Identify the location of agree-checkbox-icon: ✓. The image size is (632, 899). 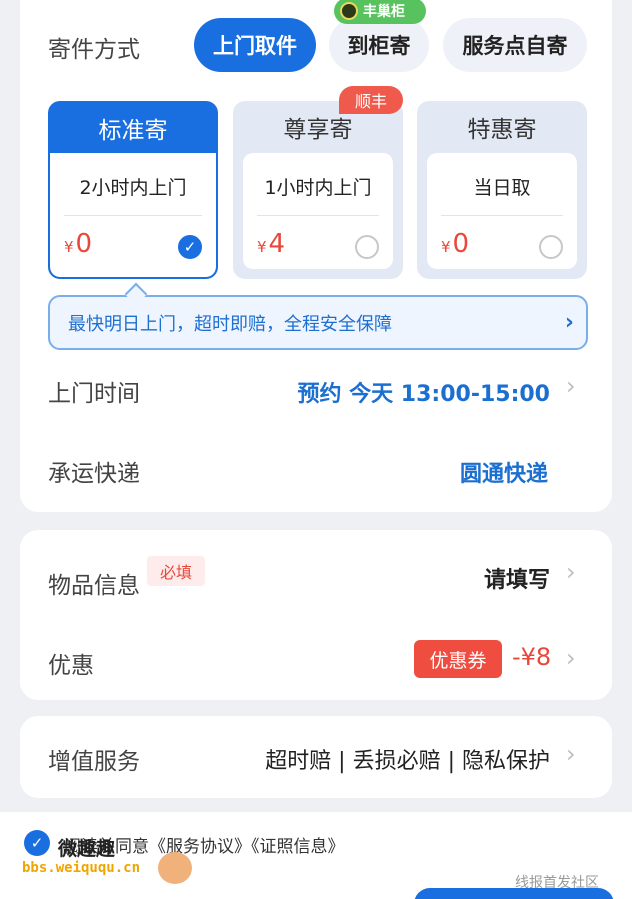
(37, 843).